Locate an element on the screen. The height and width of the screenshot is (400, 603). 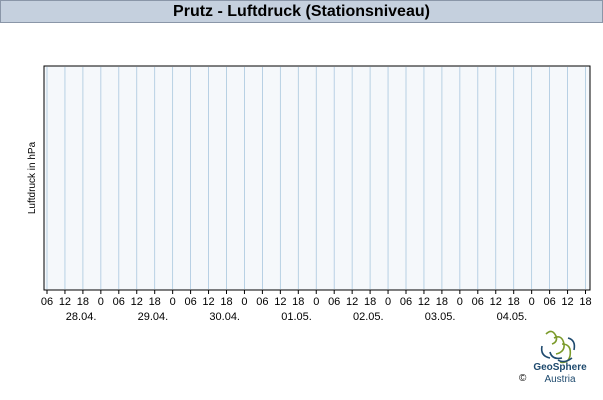
x-date-label: 03.05. is located at coordinates (440, 317).